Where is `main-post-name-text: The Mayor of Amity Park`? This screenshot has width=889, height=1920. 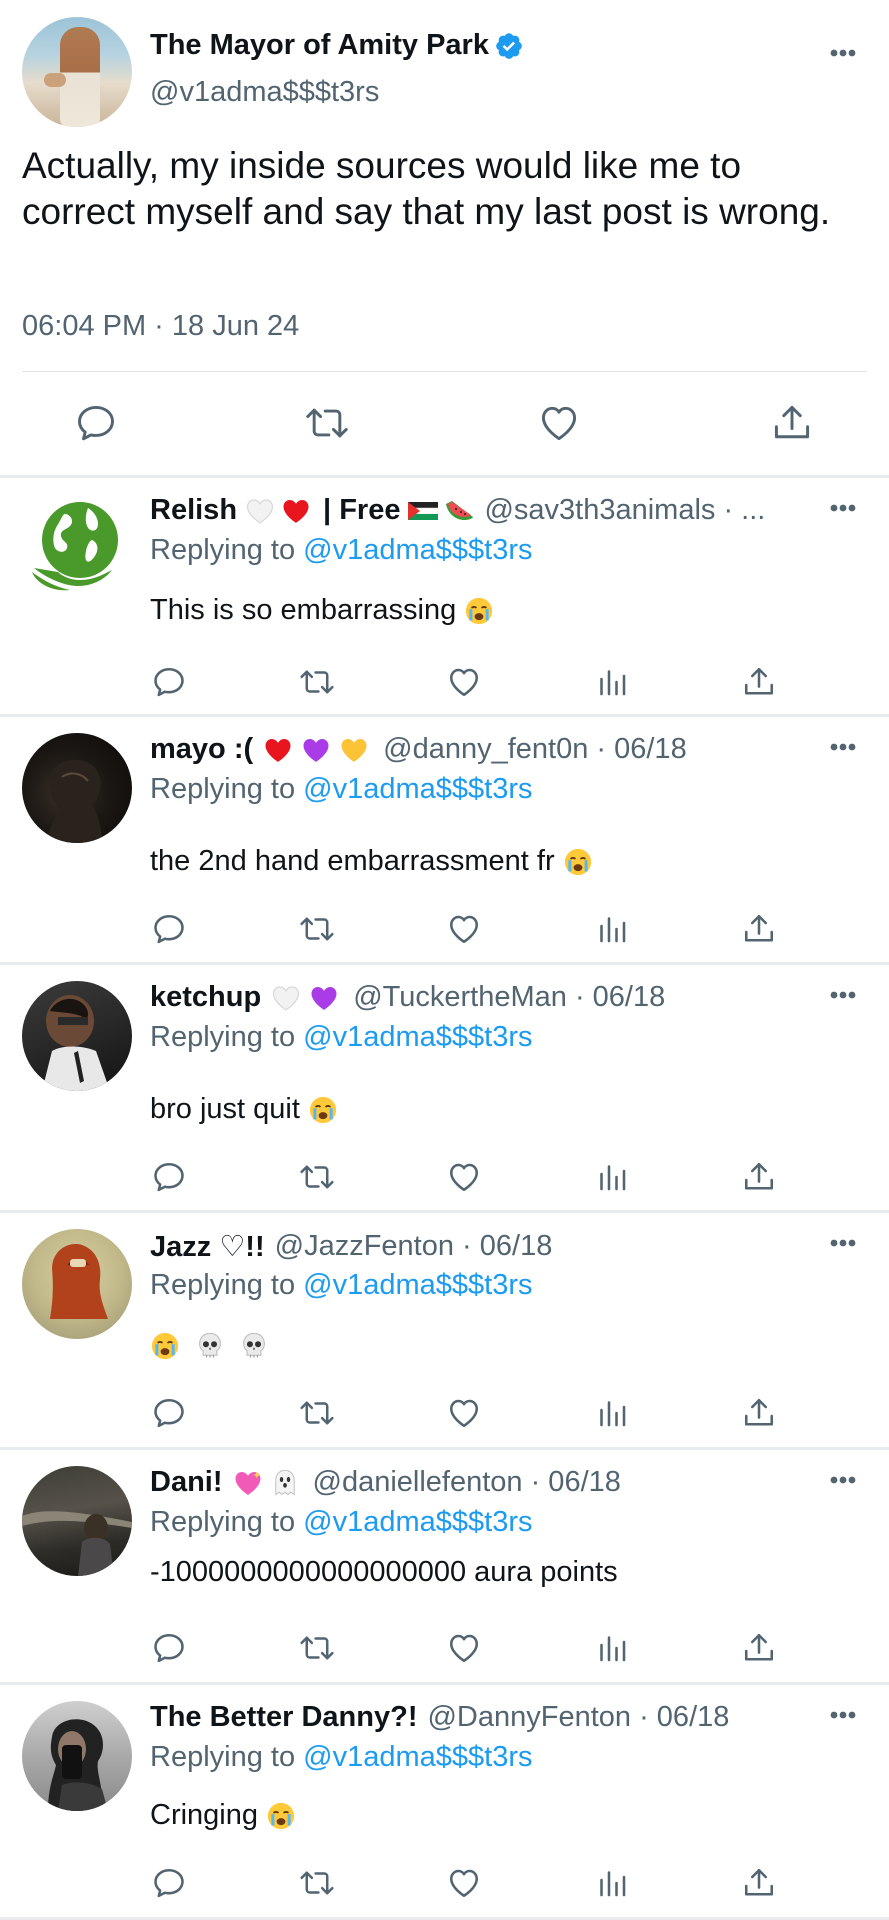 main-post-name-text: The Mayor of Amity Park is located at coordinates (319, 45).